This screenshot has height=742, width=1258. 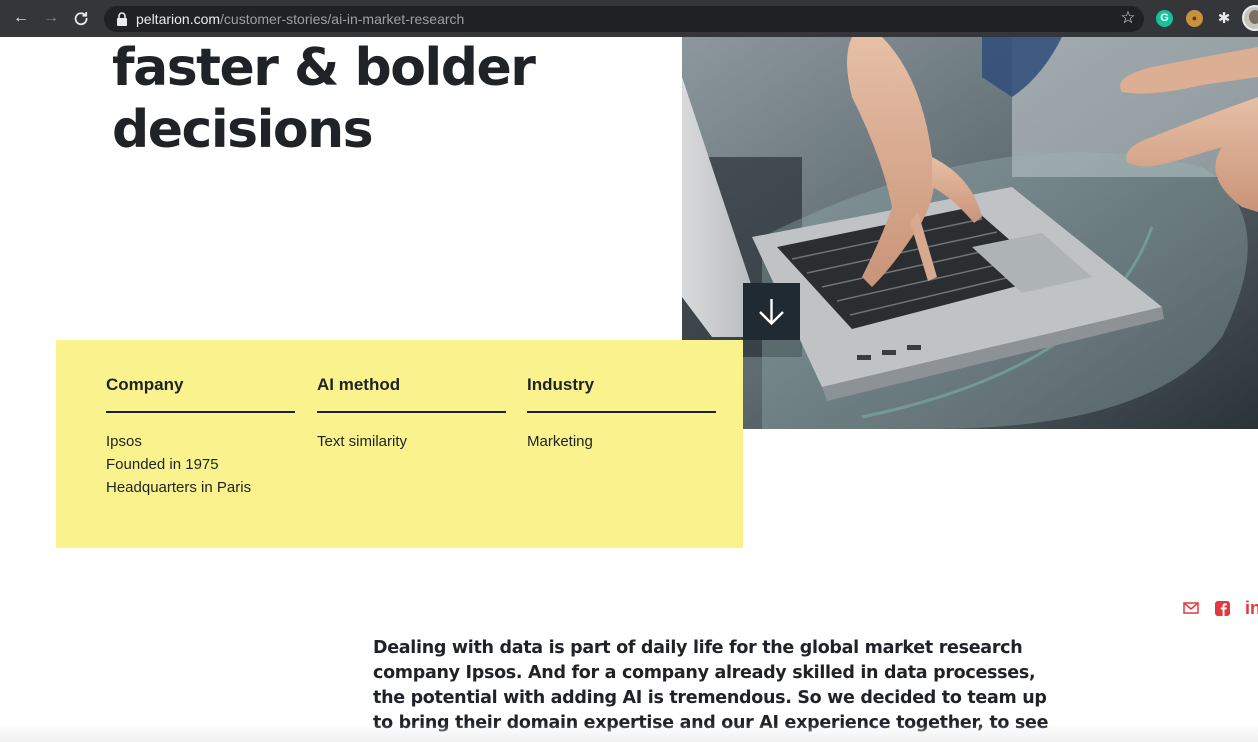 I want to click on facts-value: Headquarters in Paris, so click(x=179, y=487).